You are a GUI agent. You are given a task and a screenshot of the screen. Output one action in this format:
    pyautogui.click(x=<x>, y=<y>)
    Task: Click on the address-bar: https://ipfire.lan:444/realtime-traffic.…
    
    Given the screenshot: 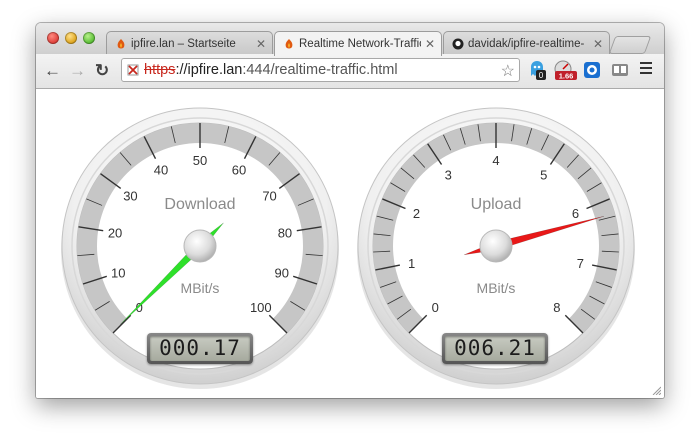 What is the action you would take?
    pyautogui.click(x=320, y=70)
    